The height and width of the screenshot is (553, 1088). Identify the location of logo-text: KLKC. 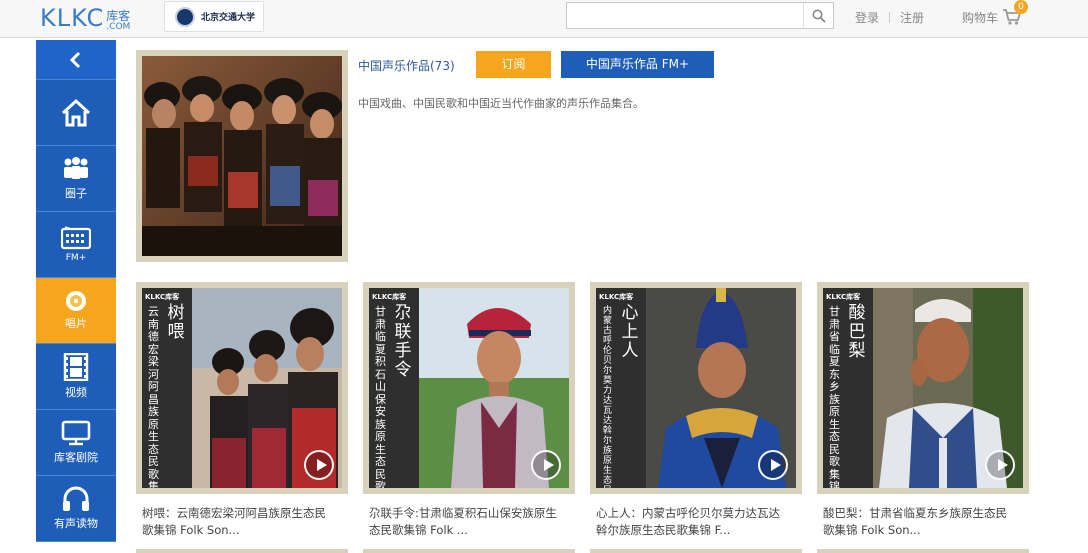
(72, 18).